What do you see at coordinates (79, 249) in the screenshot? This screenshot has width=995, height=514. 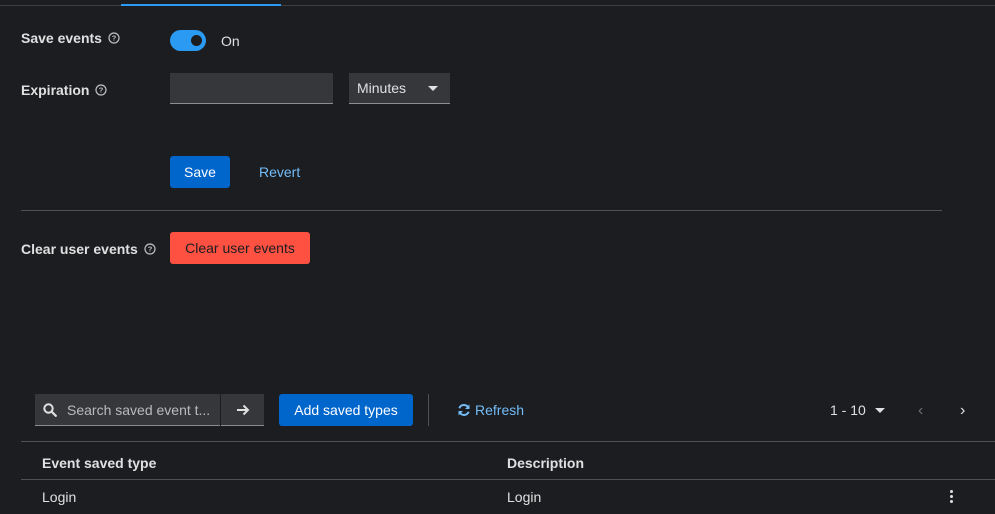 I see `clear-user-events-label-text: Clear user events` at bounding box center [79, 249].